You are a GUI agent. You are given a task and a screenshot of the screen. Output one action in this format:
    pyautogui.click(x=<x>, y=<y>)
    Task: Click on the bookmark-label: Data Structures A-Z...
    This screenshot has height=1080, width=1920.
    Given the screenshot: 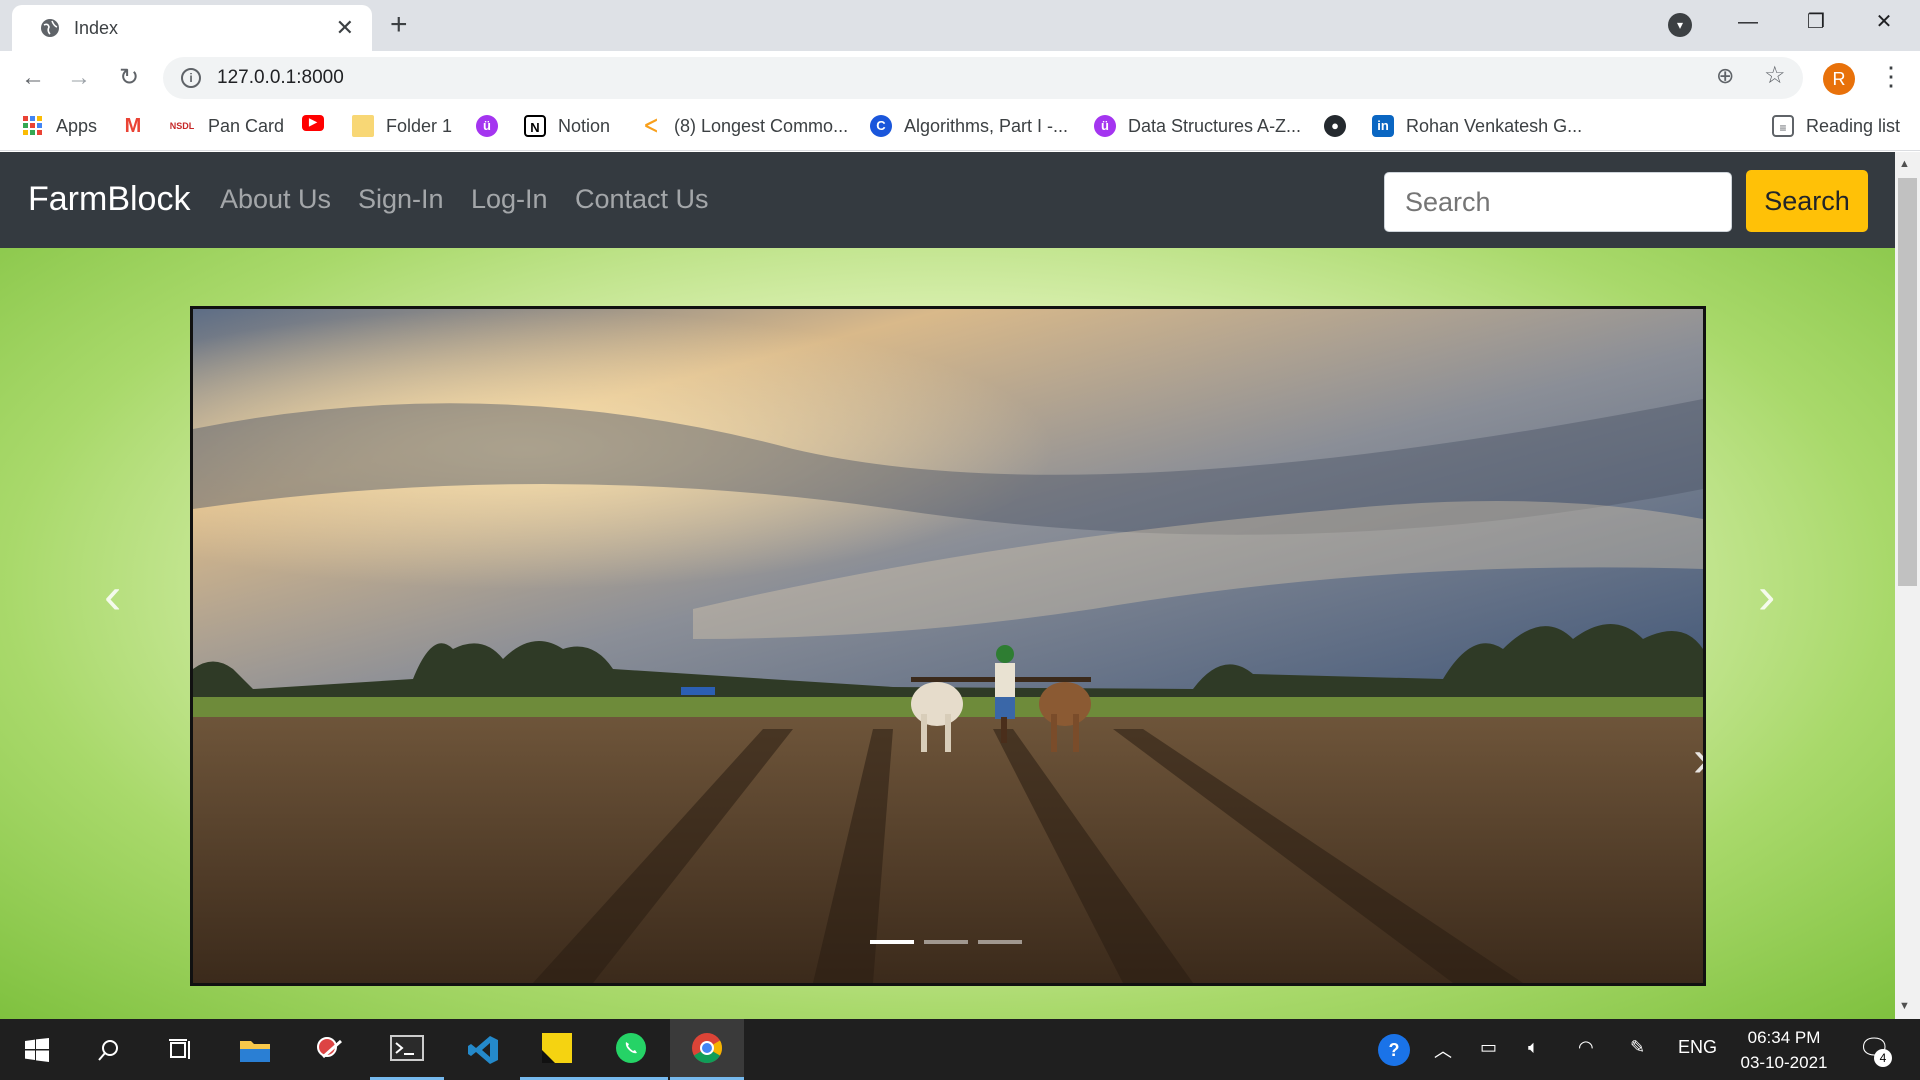 What is the action you would take?
    pyautogui.click(x=1215, y=125)
    